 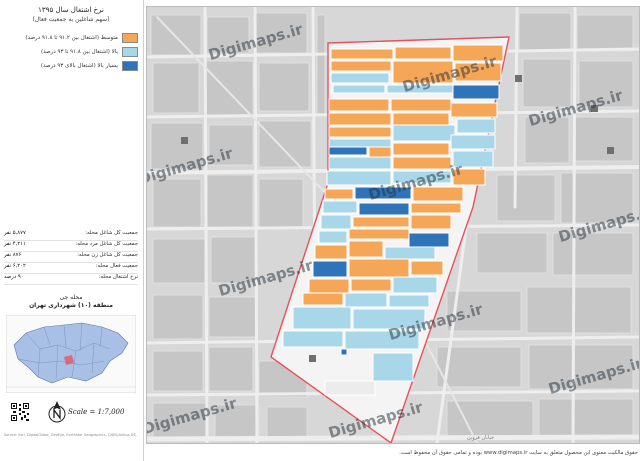 What do you see at coordinates (71, 297) in the screenshot?
I see `neighborhood-name: محله جی` at bounding box center [71, 297].